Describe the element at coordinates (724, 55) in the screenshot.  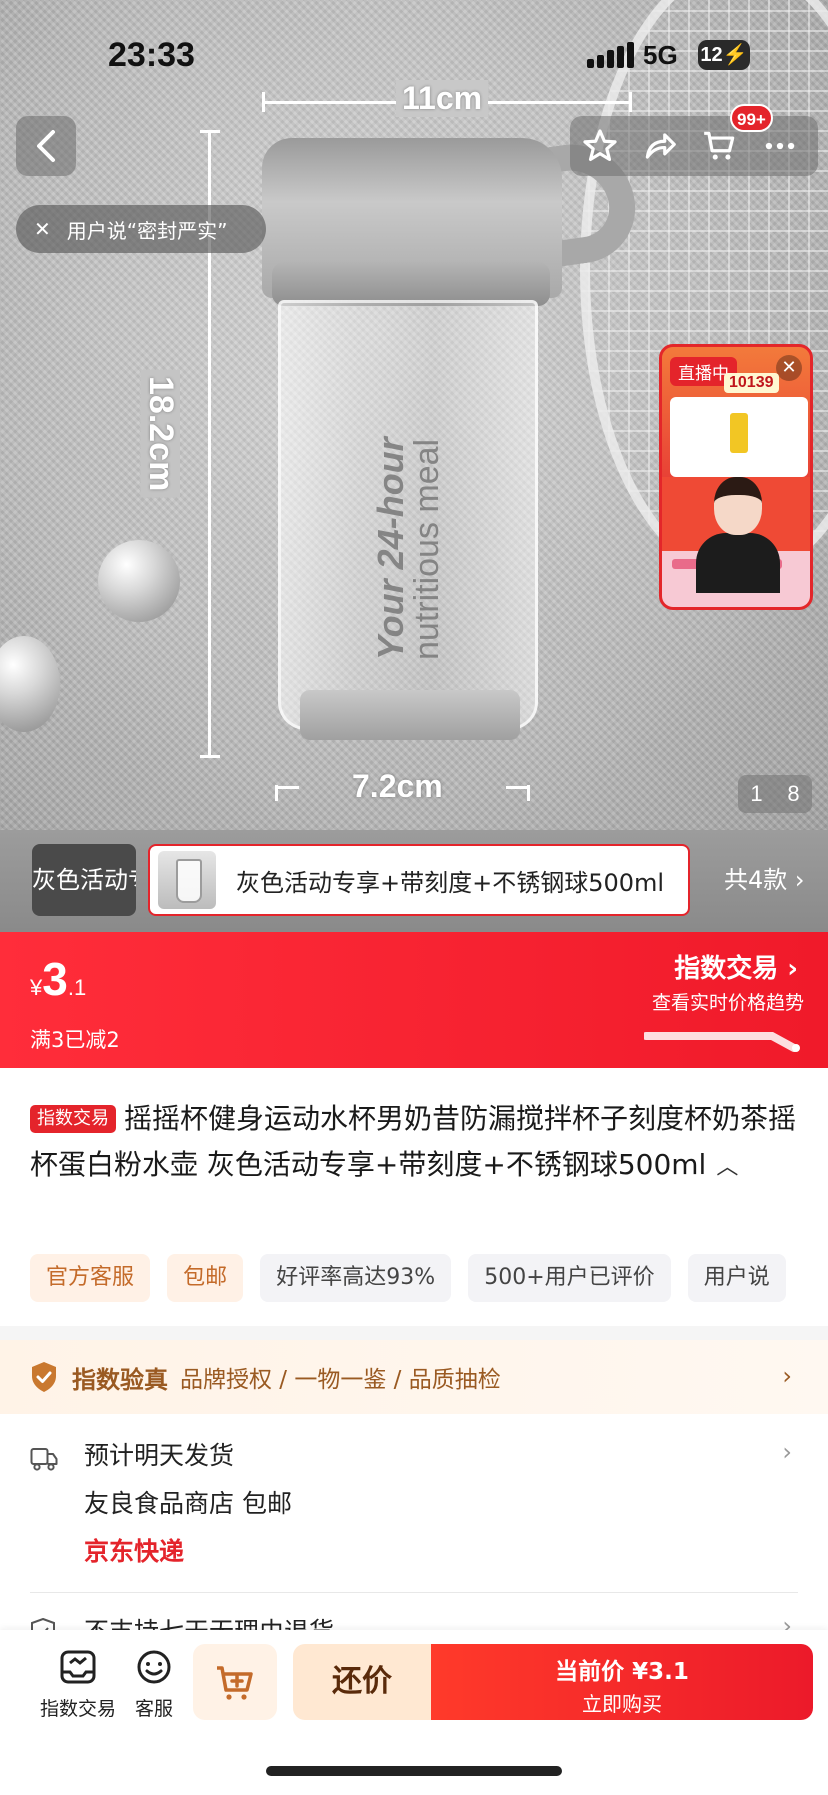
I see `battery-icon: 12⚡` at that location.